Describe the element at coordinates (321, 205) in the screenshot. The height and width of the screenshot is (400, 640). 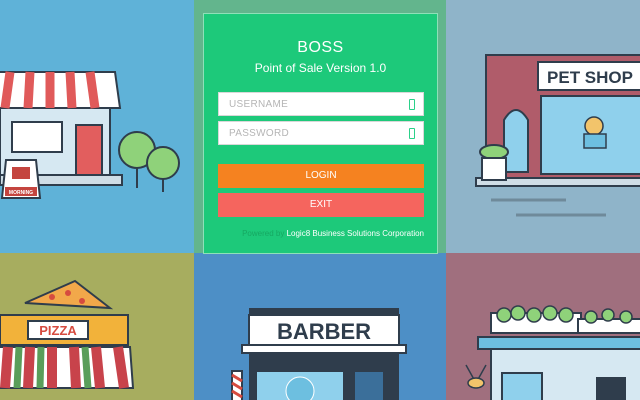
I see `exit-button: EXIT` at that location.